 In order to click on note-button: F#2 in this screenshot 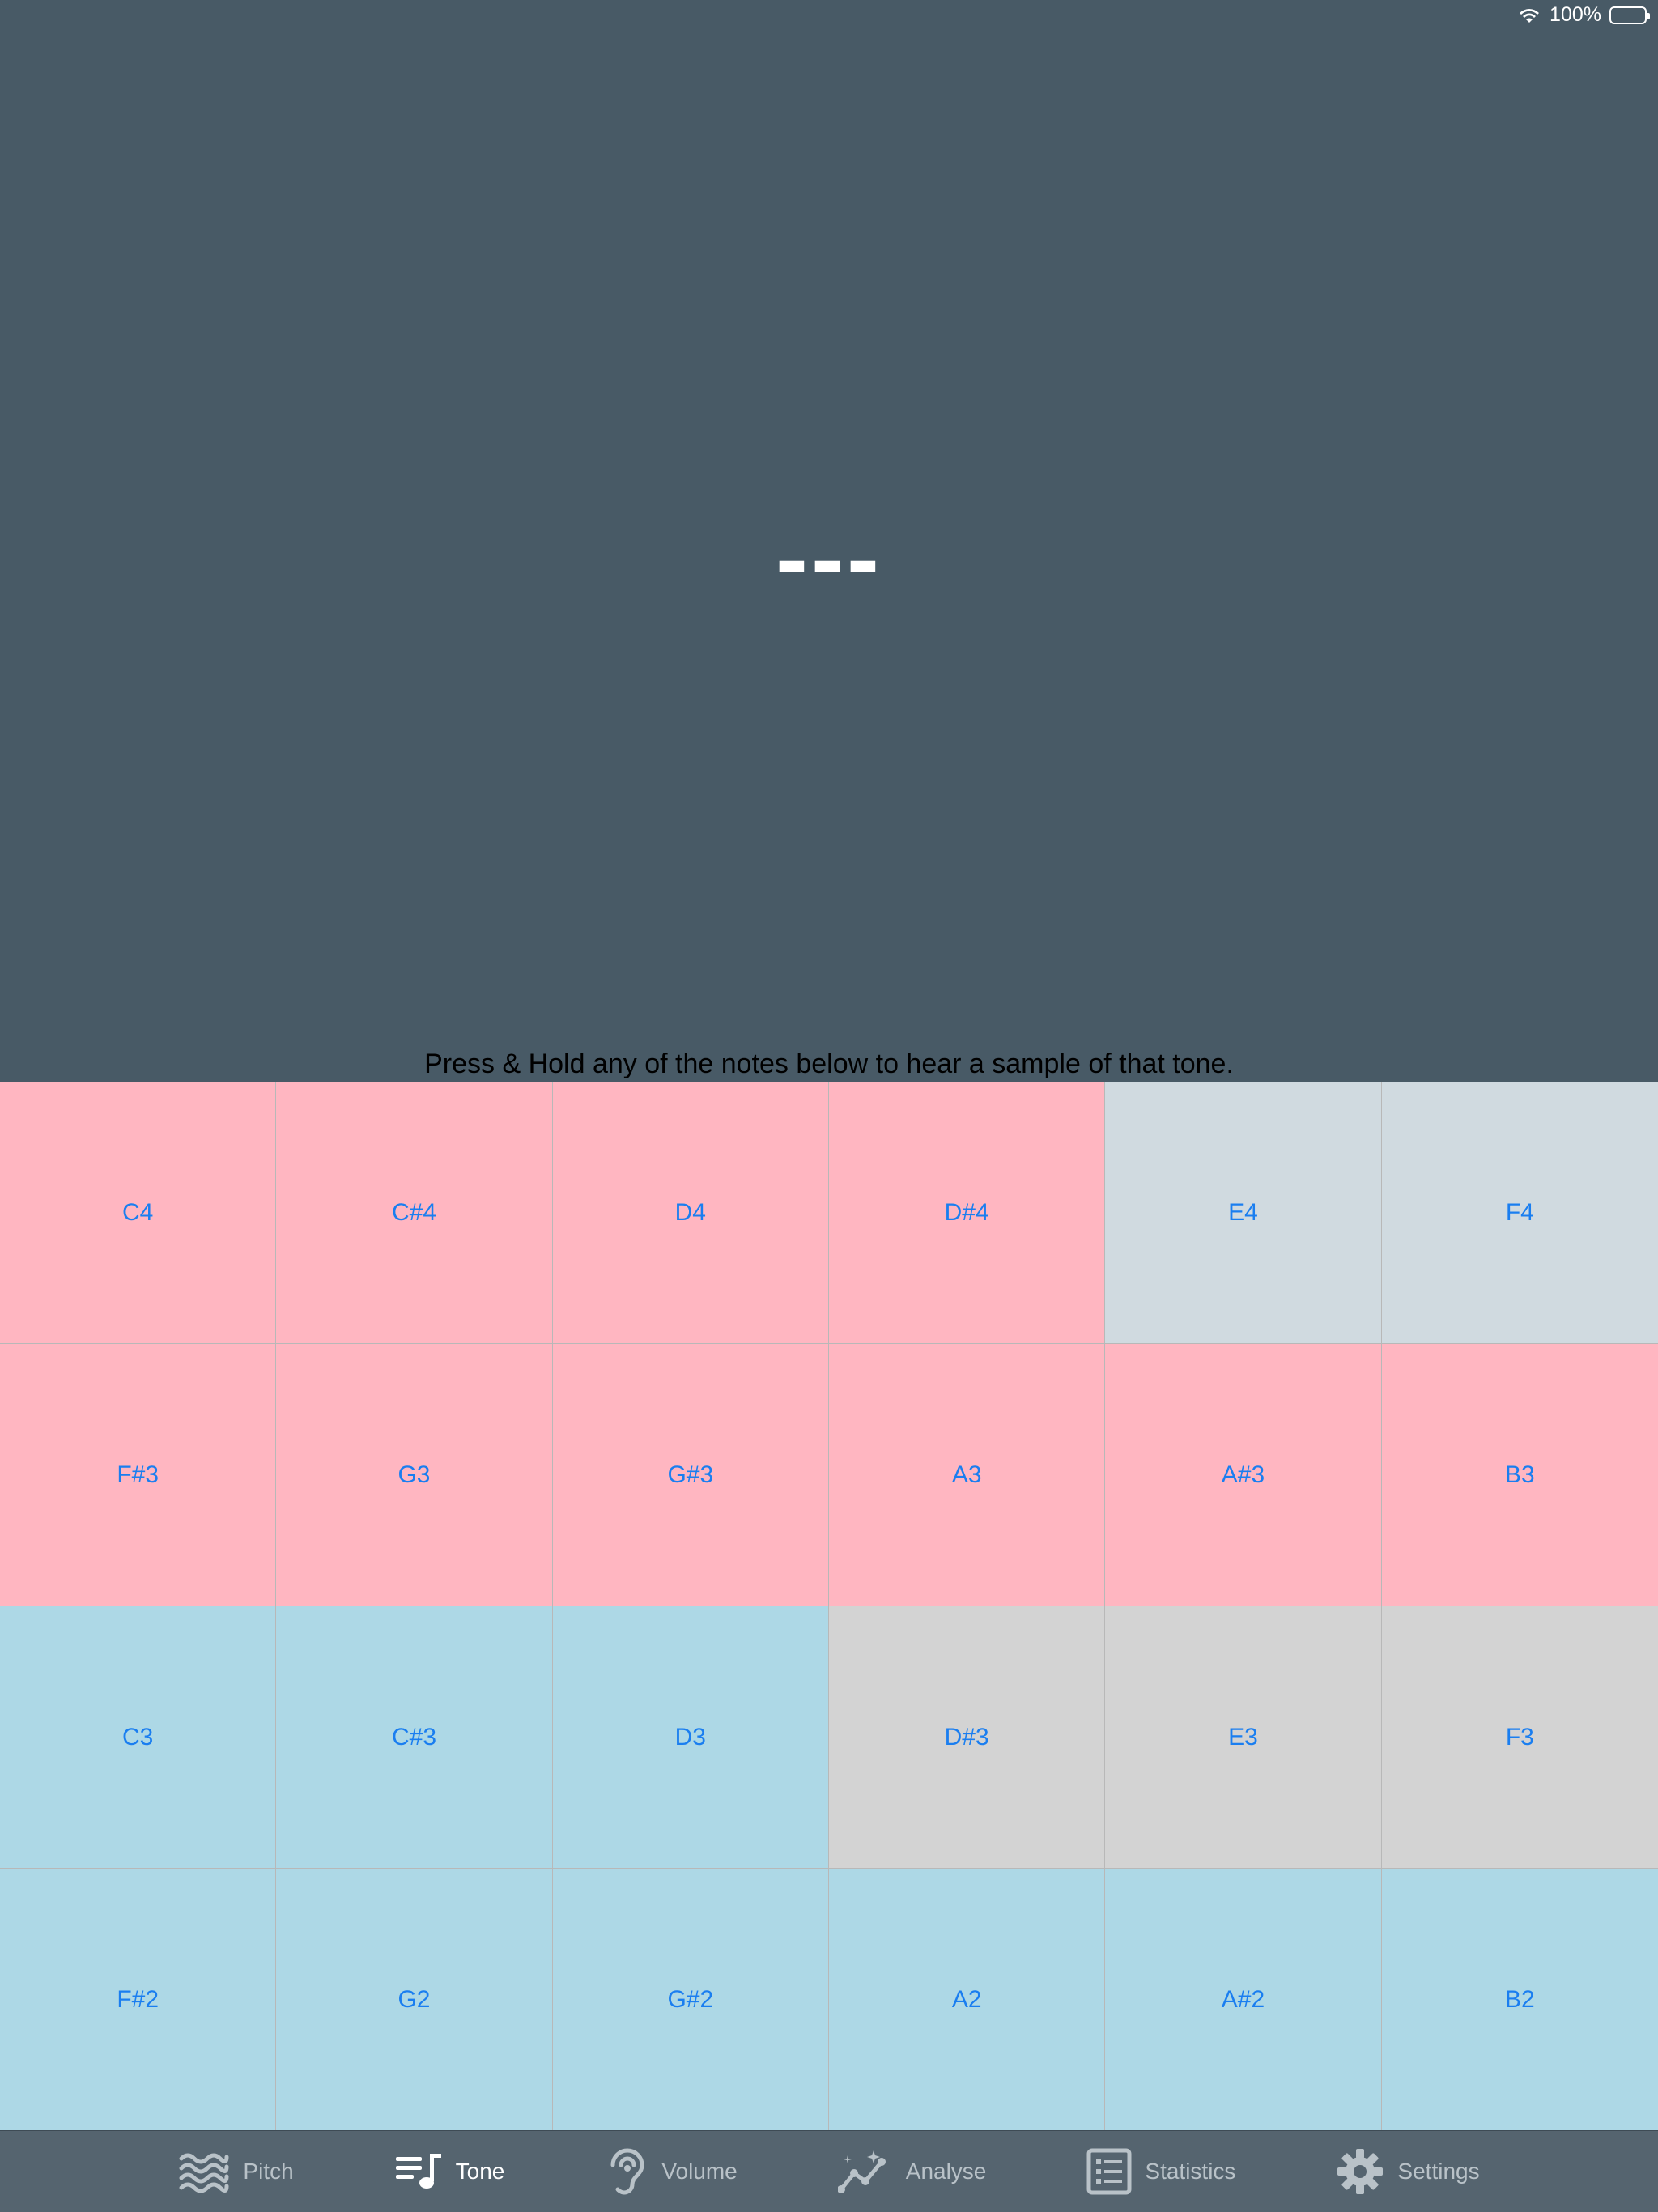, I will do `click(138, 2000)`.